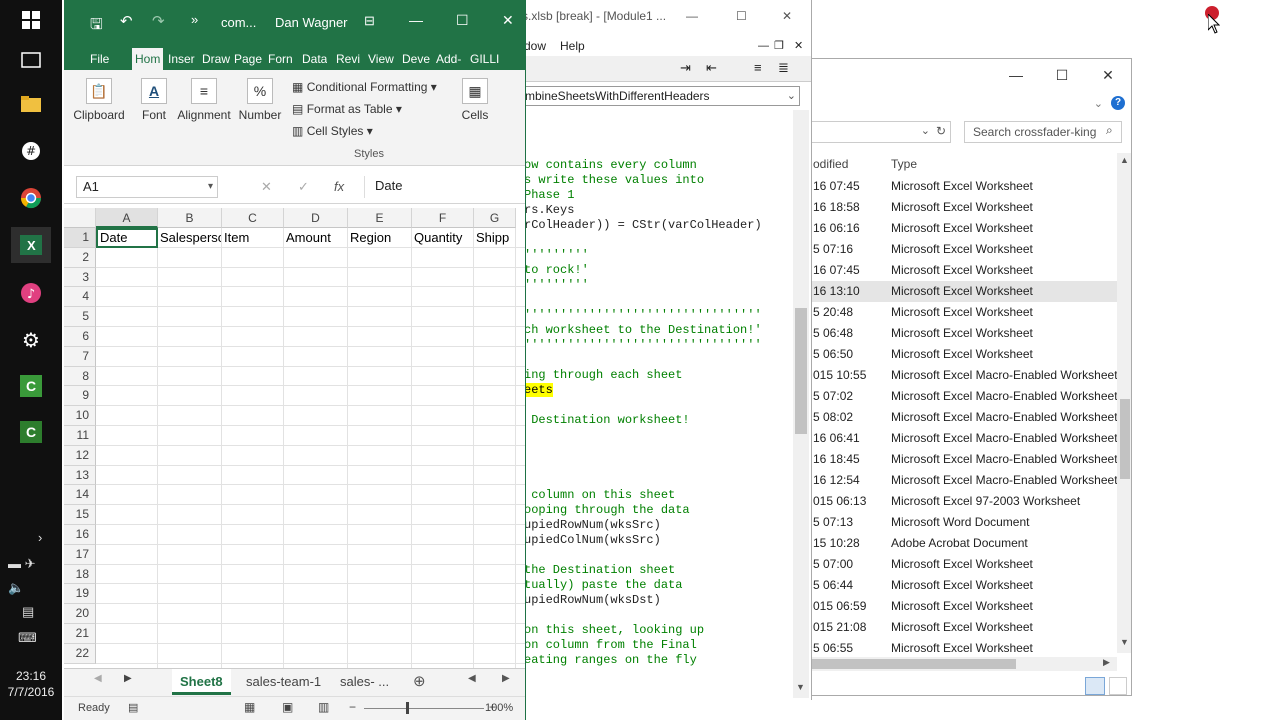 This screenshot has height=720, width=1280. What do you see at coordinates (80, 455) in the screenshot?
I see `row-header: 12` at bounding box center [80, 455].